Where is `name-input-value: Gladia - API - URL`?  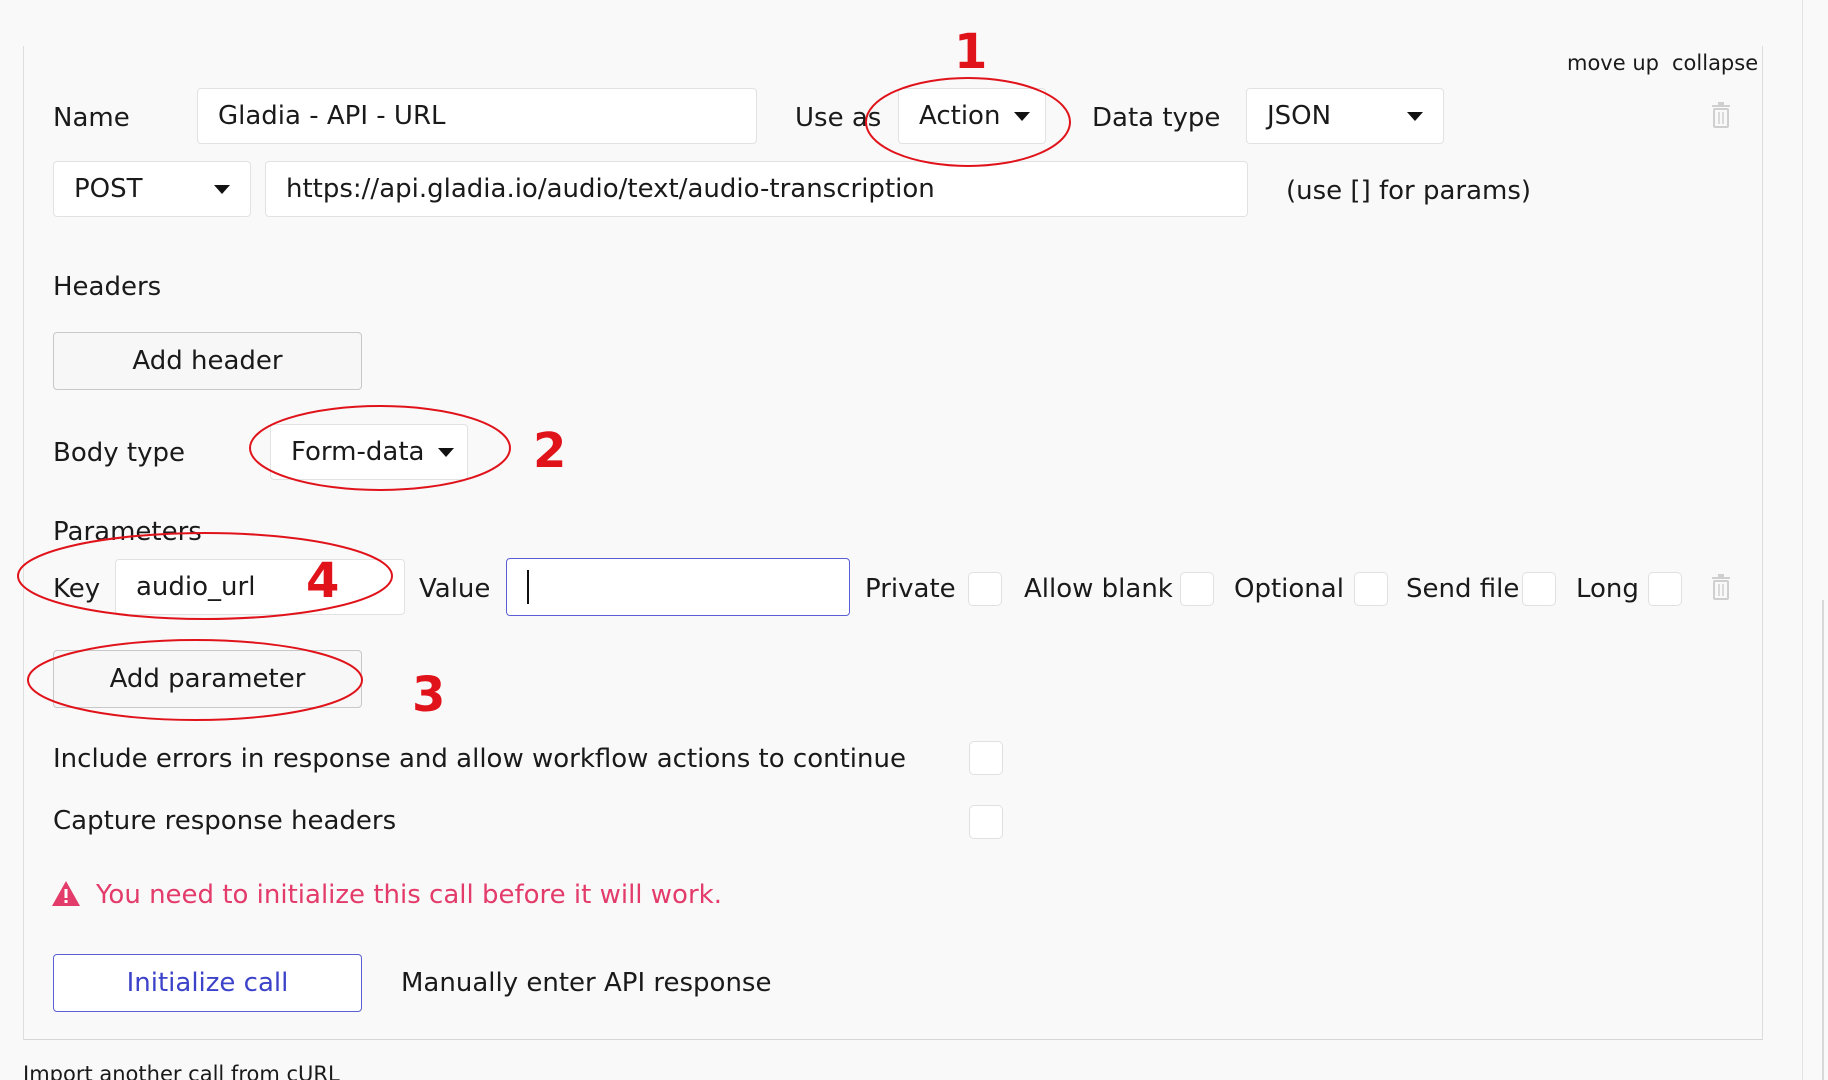 name-input-value: Gladia - API - URL is located at coordinates (332, 116).